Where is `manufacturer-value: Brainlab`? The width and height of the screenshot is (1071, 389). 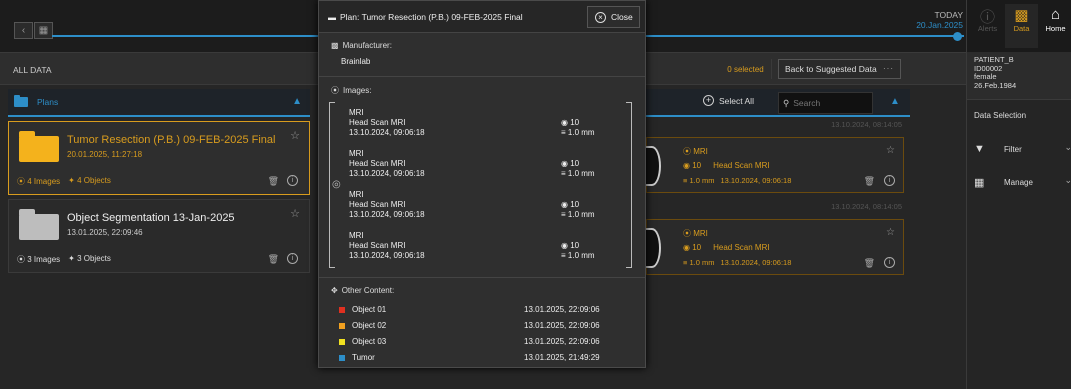
manufacturer-value: Brainlab is located at coordinates (356, 61).